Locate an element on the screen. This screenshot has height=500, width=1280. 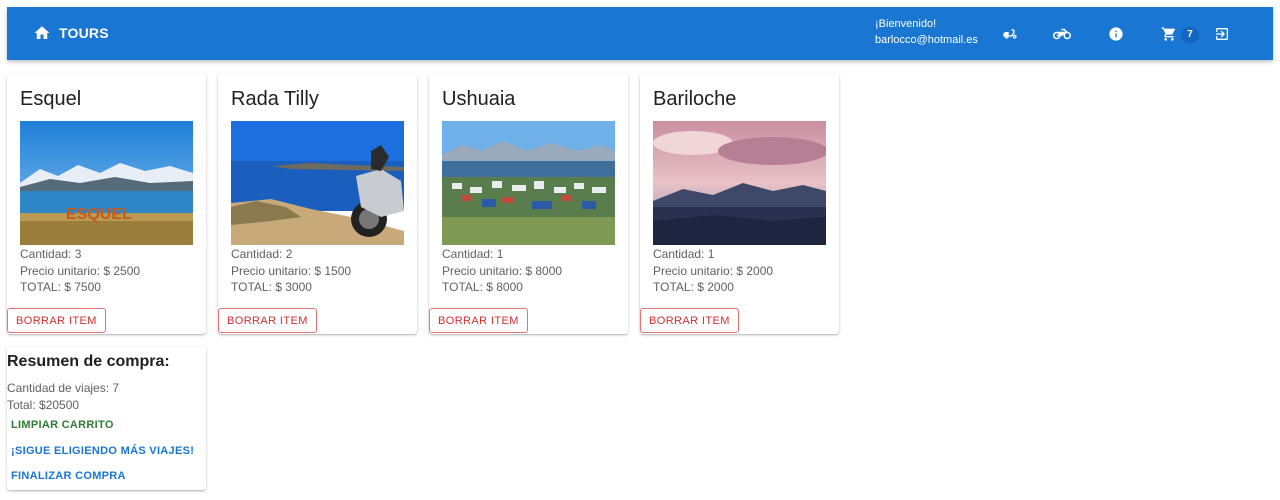
card-image: ESQUEL is located at coordinates (106, 183).